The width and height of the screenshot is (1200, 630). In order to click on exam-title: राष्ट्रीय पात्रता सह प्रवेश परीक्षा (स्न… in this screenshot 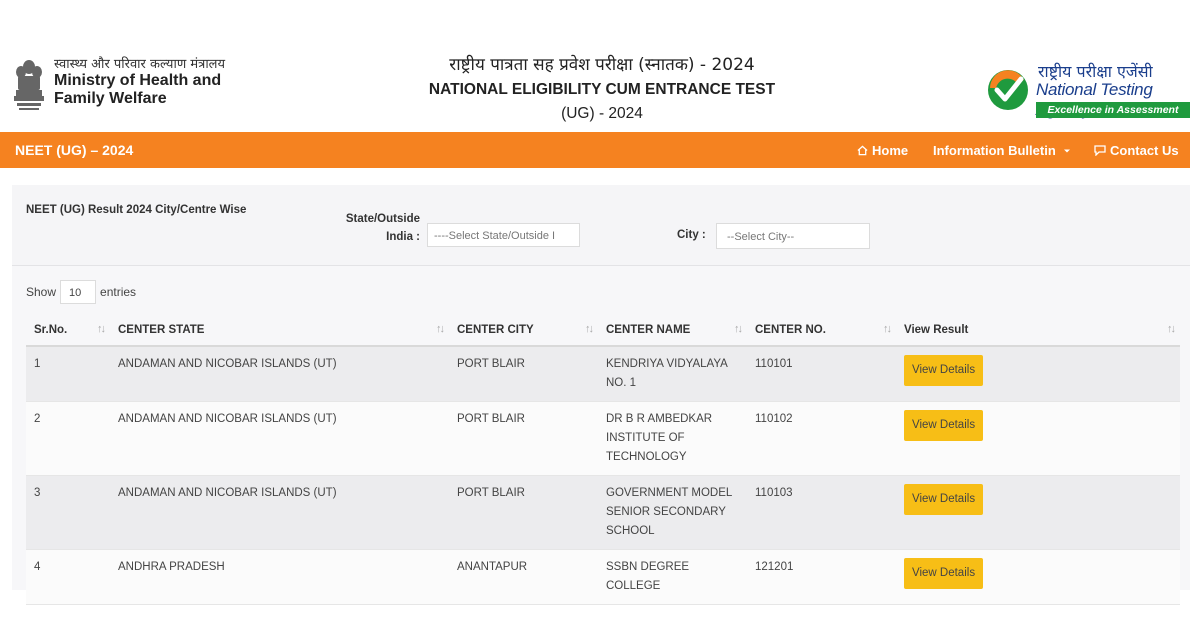, I will do `click(602, 87)`.